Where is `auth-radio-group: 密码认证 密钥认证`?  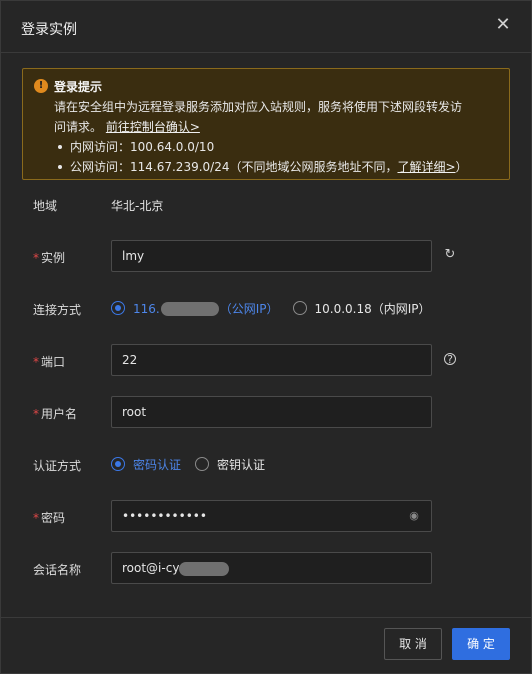
auth-radio-group: 密码认证 密钥认证 is located at coordinates (195, 464).